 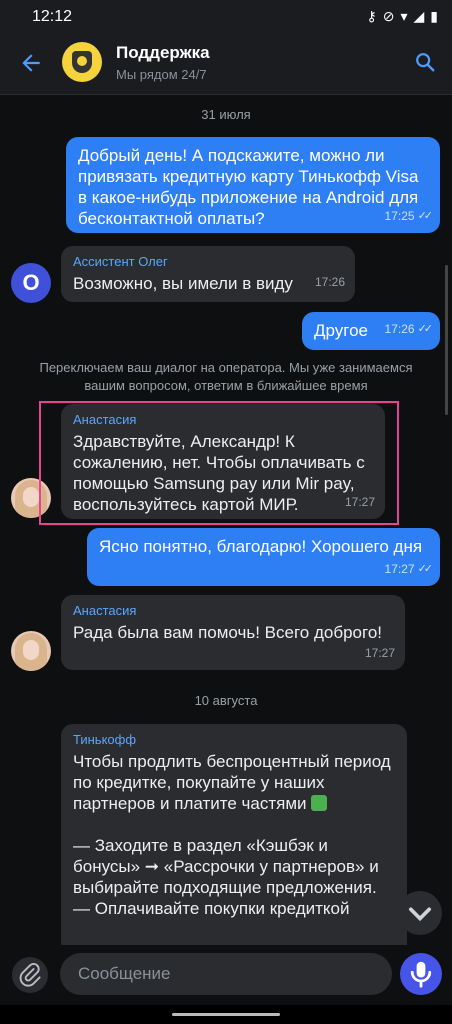 What do you see at coordinates (371, 331) in the screenshot?
I see `message-outgoing: Другое 17:26 ✓✓` at bounding box center [371, 331].